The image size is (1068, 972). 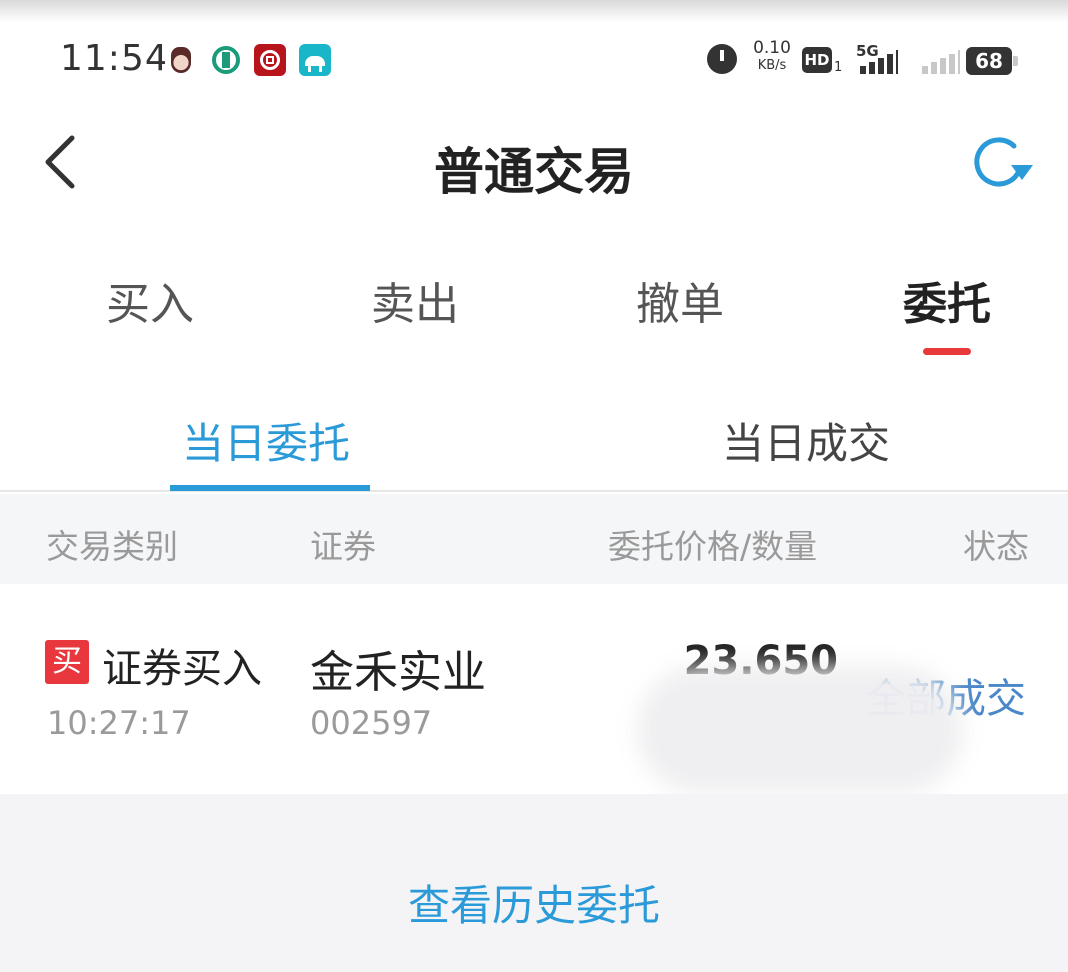 I want to click on buy-badge: 买, so click(x=67, y=662).